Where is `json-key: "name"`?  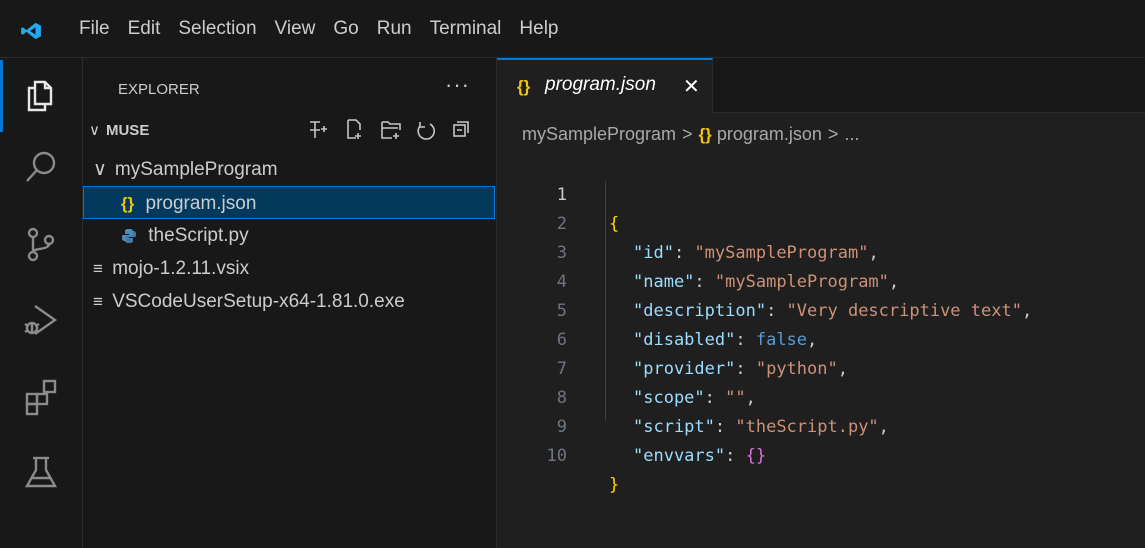
json-key: "name" is located at coordinates (664, 282).